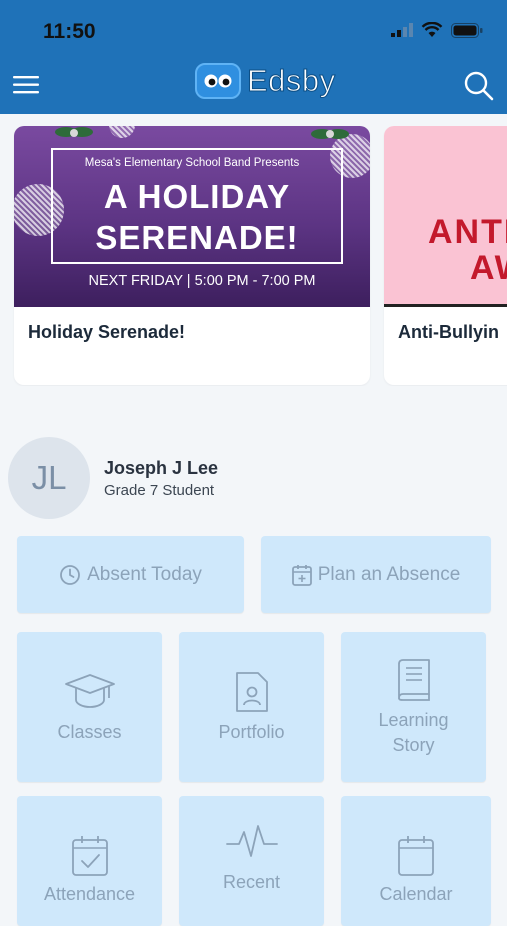 The height and width of the screenshot is (926, 507). I want to click on learning-story-label: Learning Story, so click(413, 733).